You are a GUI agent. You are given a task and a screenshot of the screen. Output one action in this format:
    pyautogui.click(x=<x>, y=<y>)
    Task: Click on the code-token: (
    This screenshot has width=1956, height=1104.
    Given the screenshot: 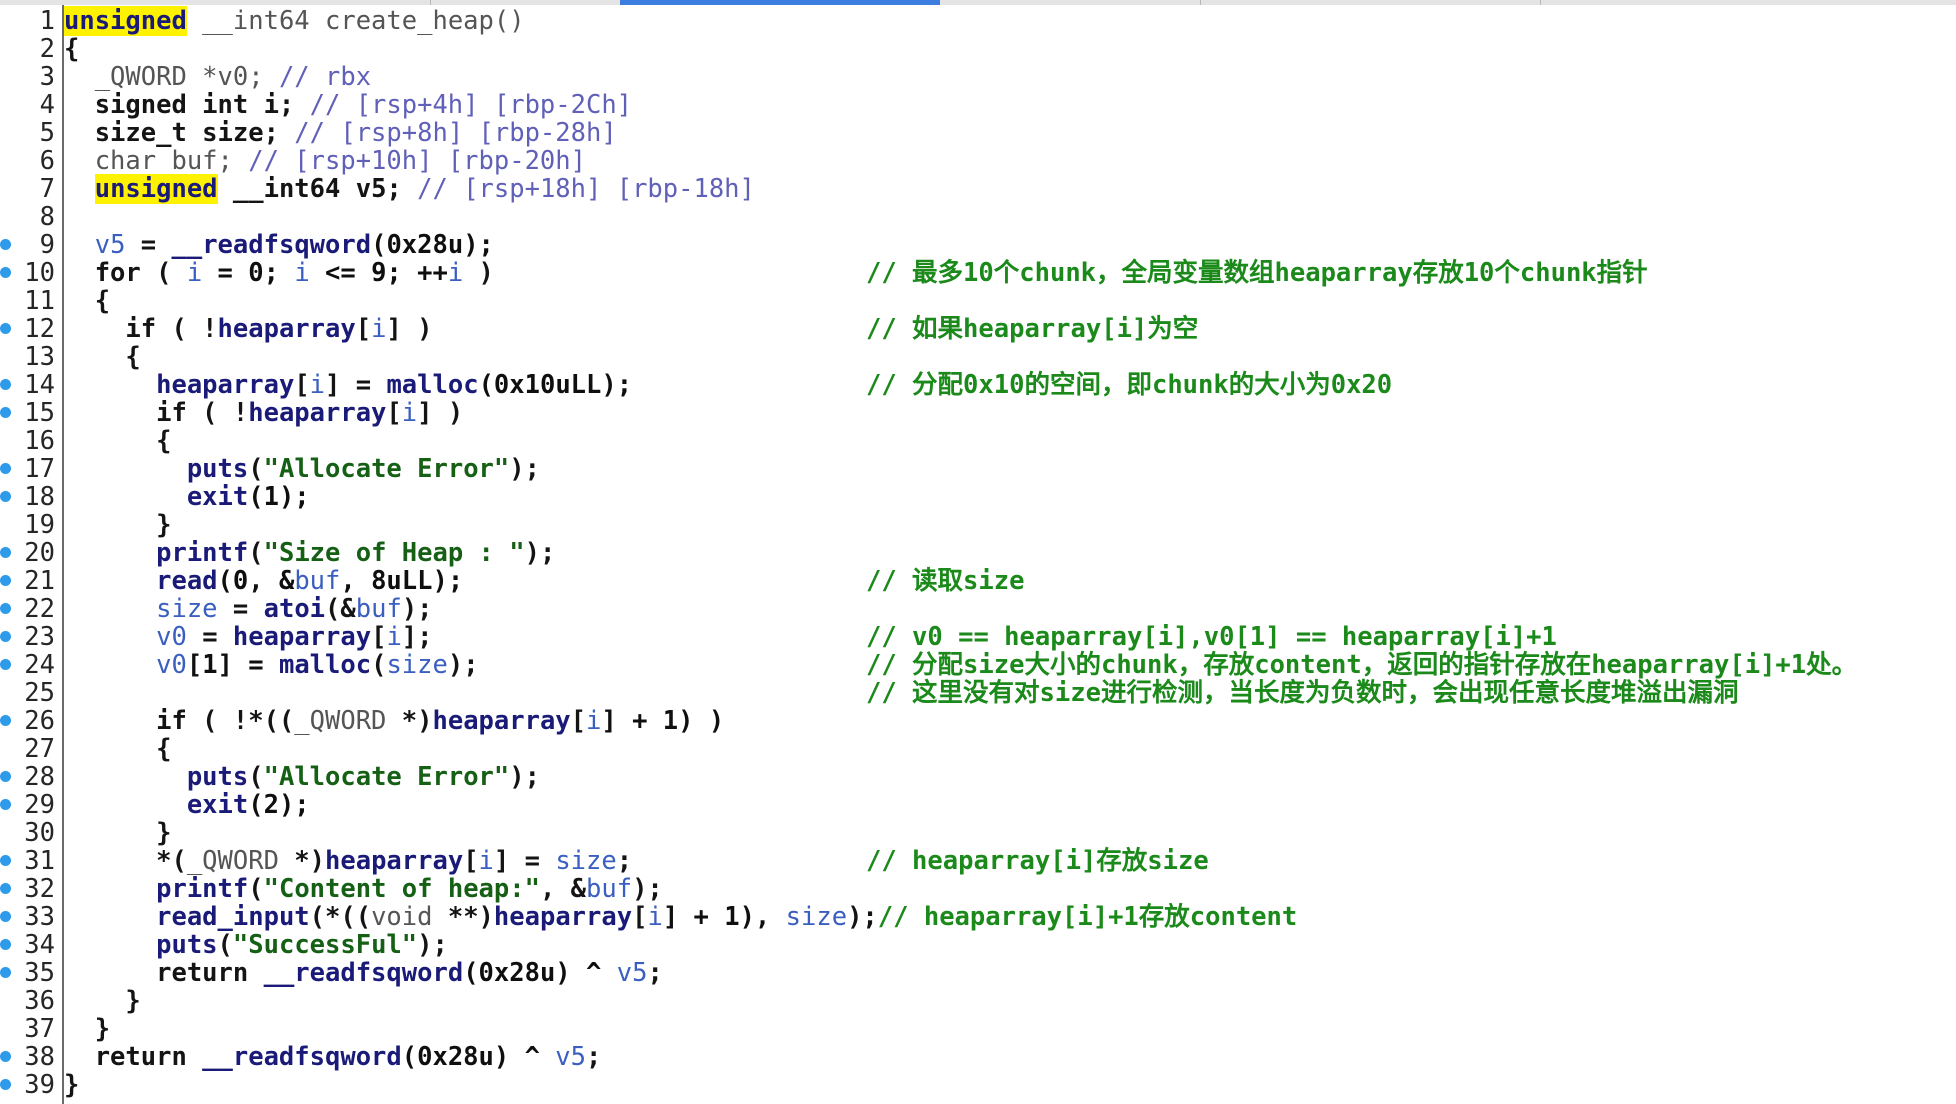 What is the action you would take?
    pyautogui.click(x=255, y=889)
    